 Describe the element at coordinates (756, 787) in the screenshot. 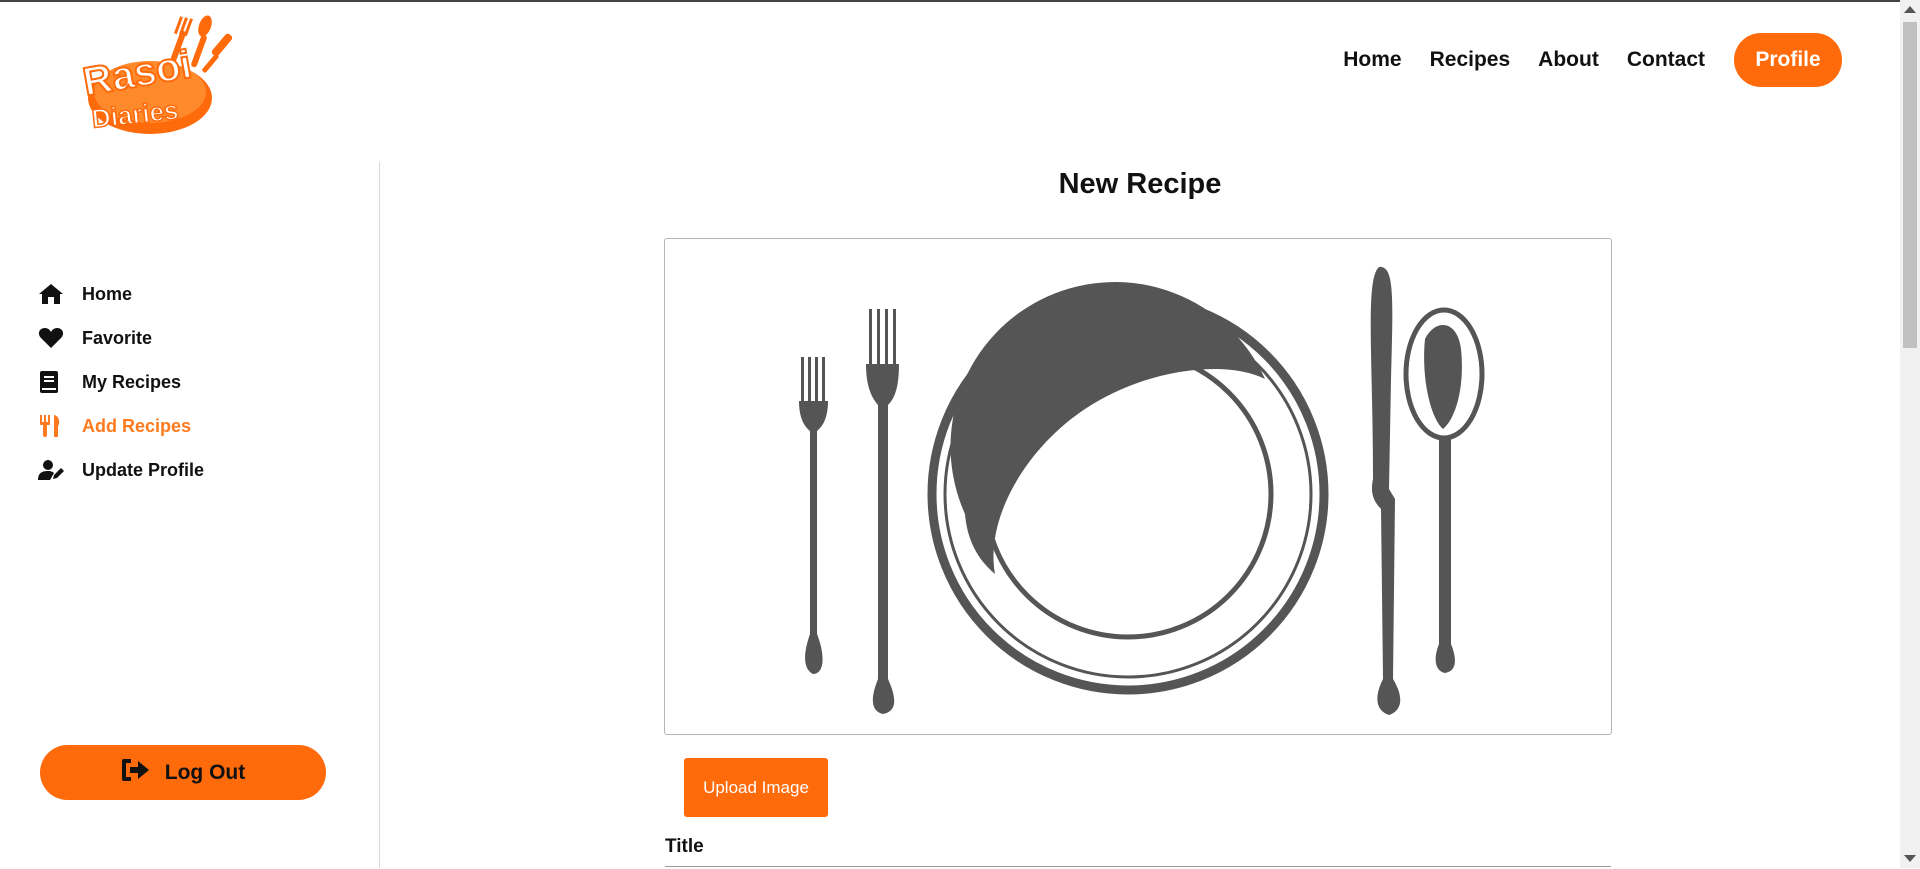

I see `upload-image-button: Upload Image` at that location.